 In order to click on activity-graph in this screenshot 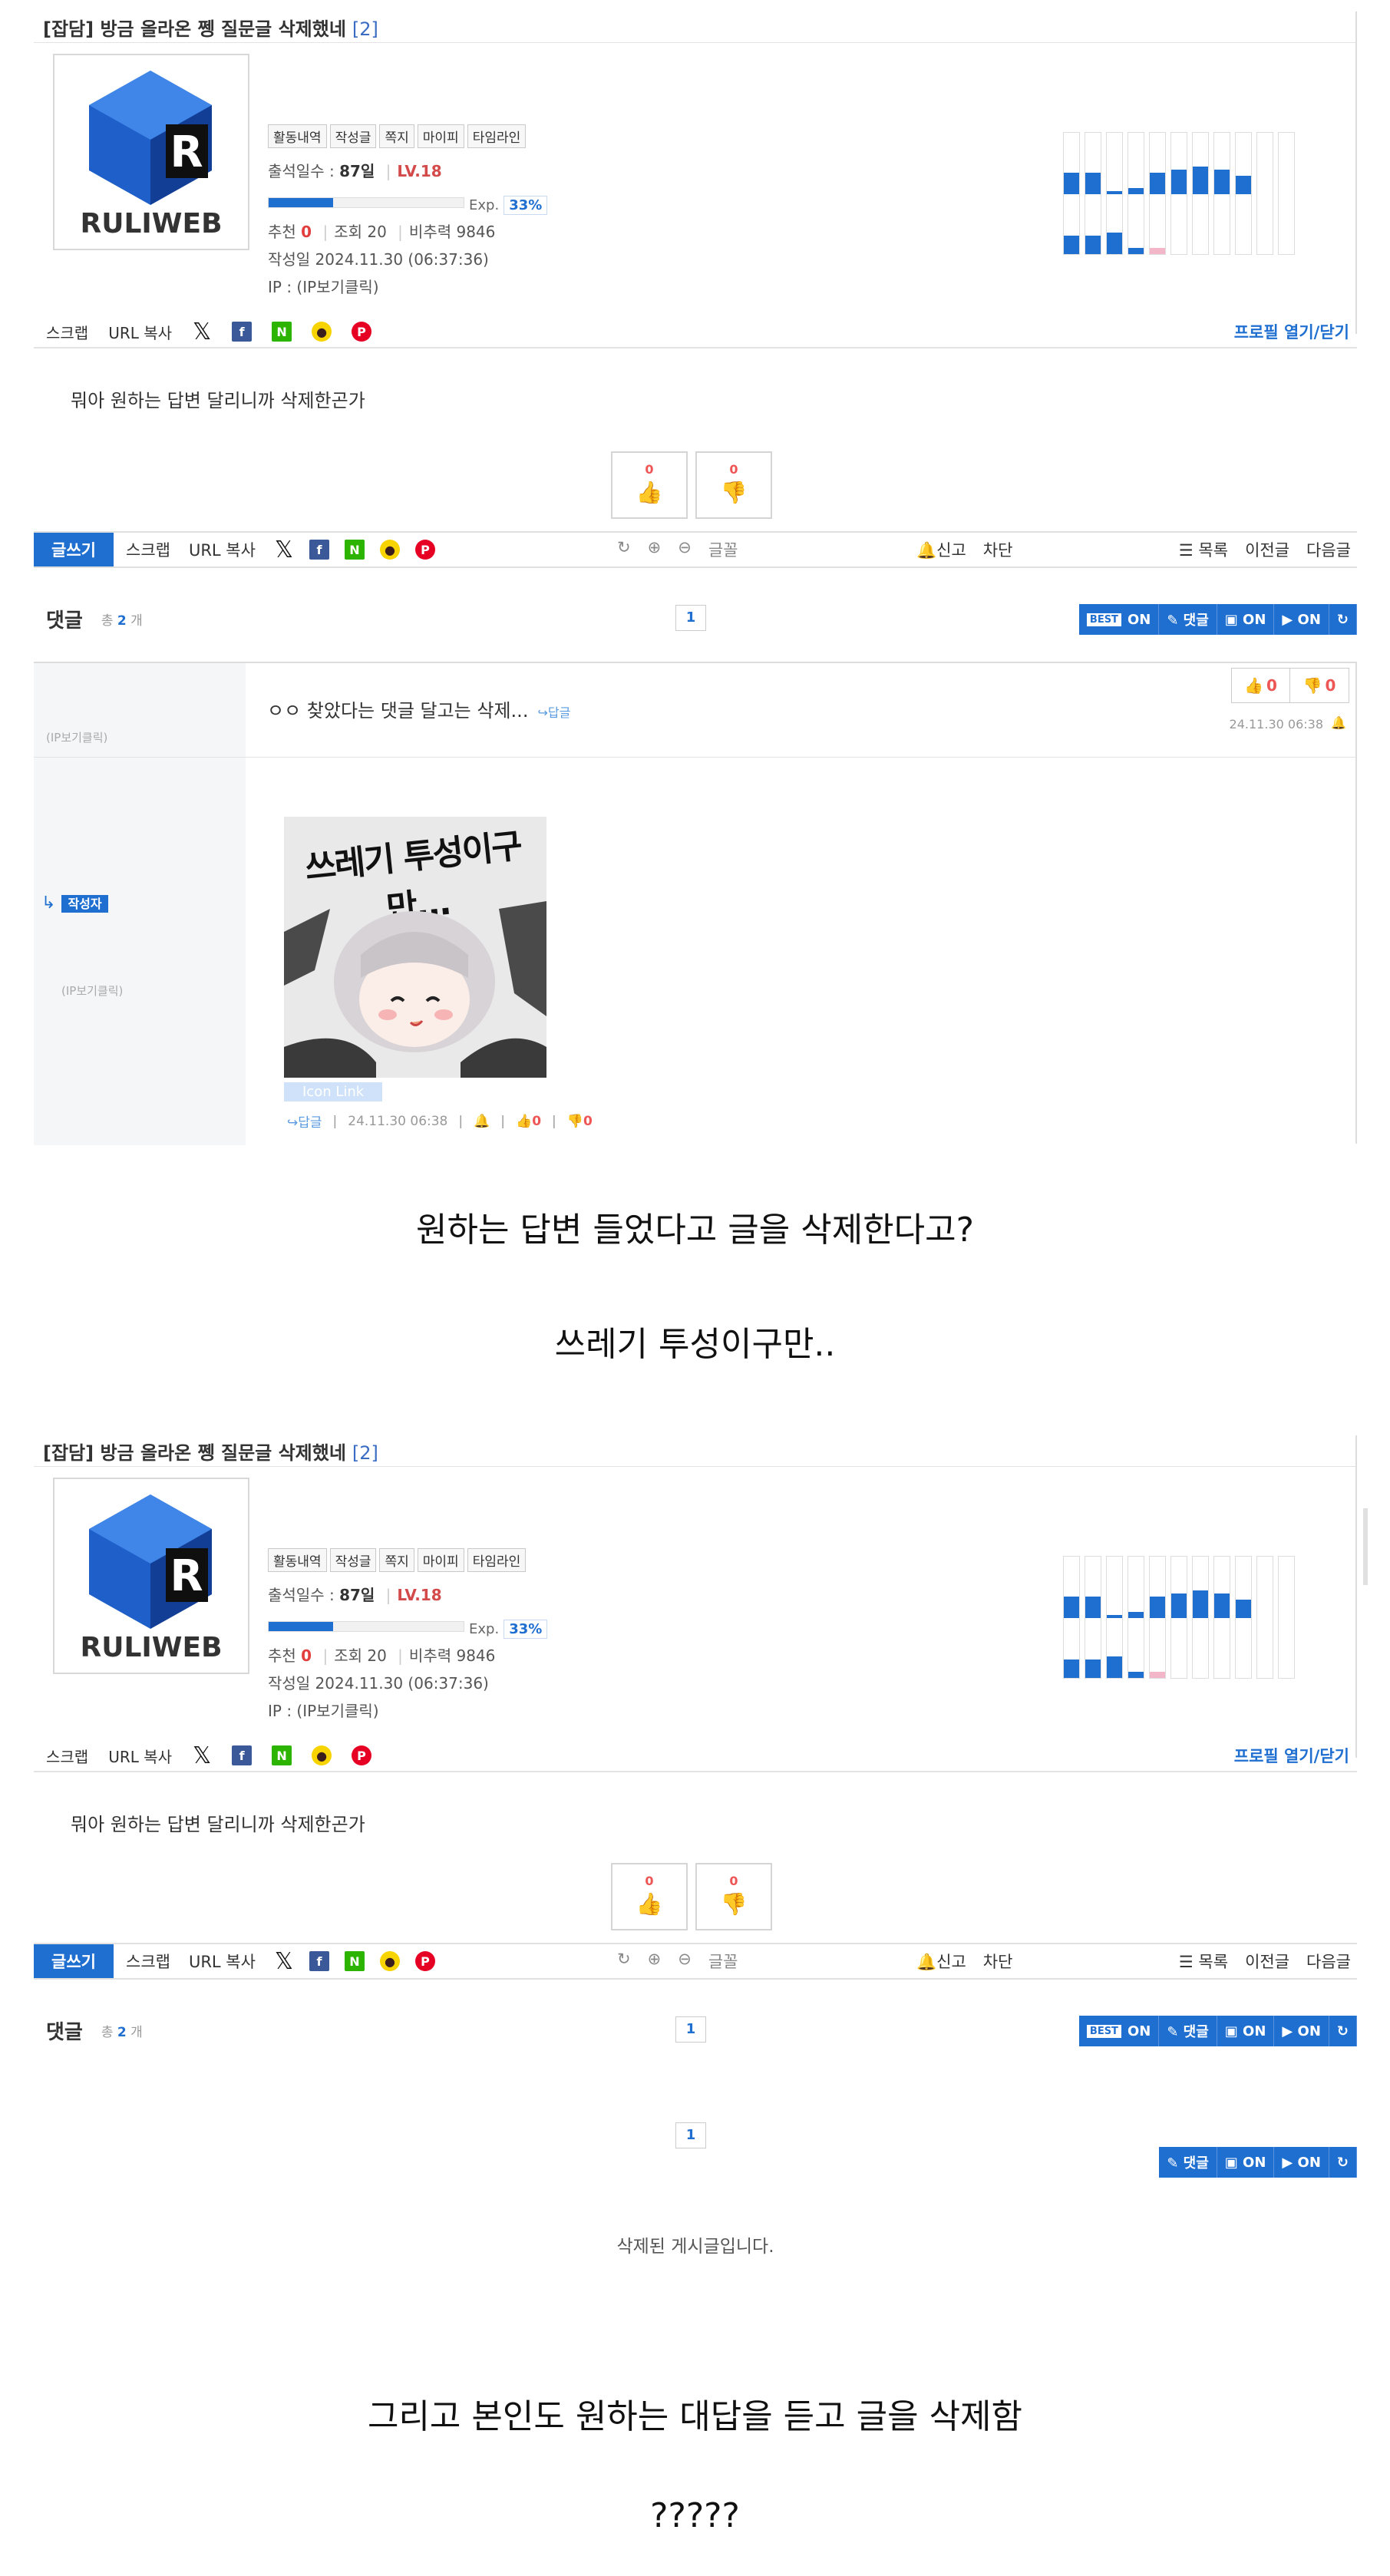, I will do `click(1179, 193)`.